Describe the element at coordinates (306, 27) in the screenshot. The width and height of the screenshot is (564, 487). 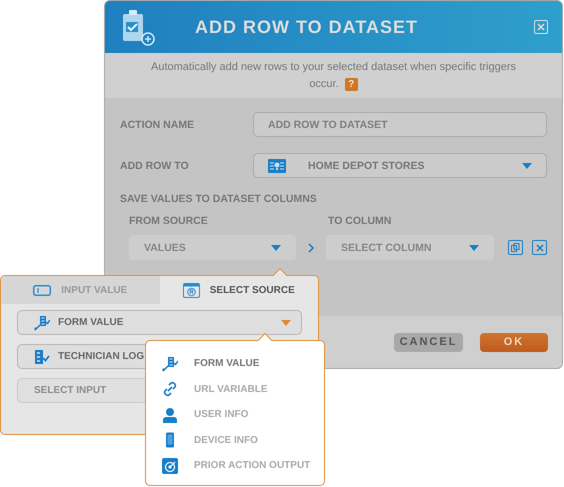
I see `dialog-title: ADD ROW TO DATASET` at that location.